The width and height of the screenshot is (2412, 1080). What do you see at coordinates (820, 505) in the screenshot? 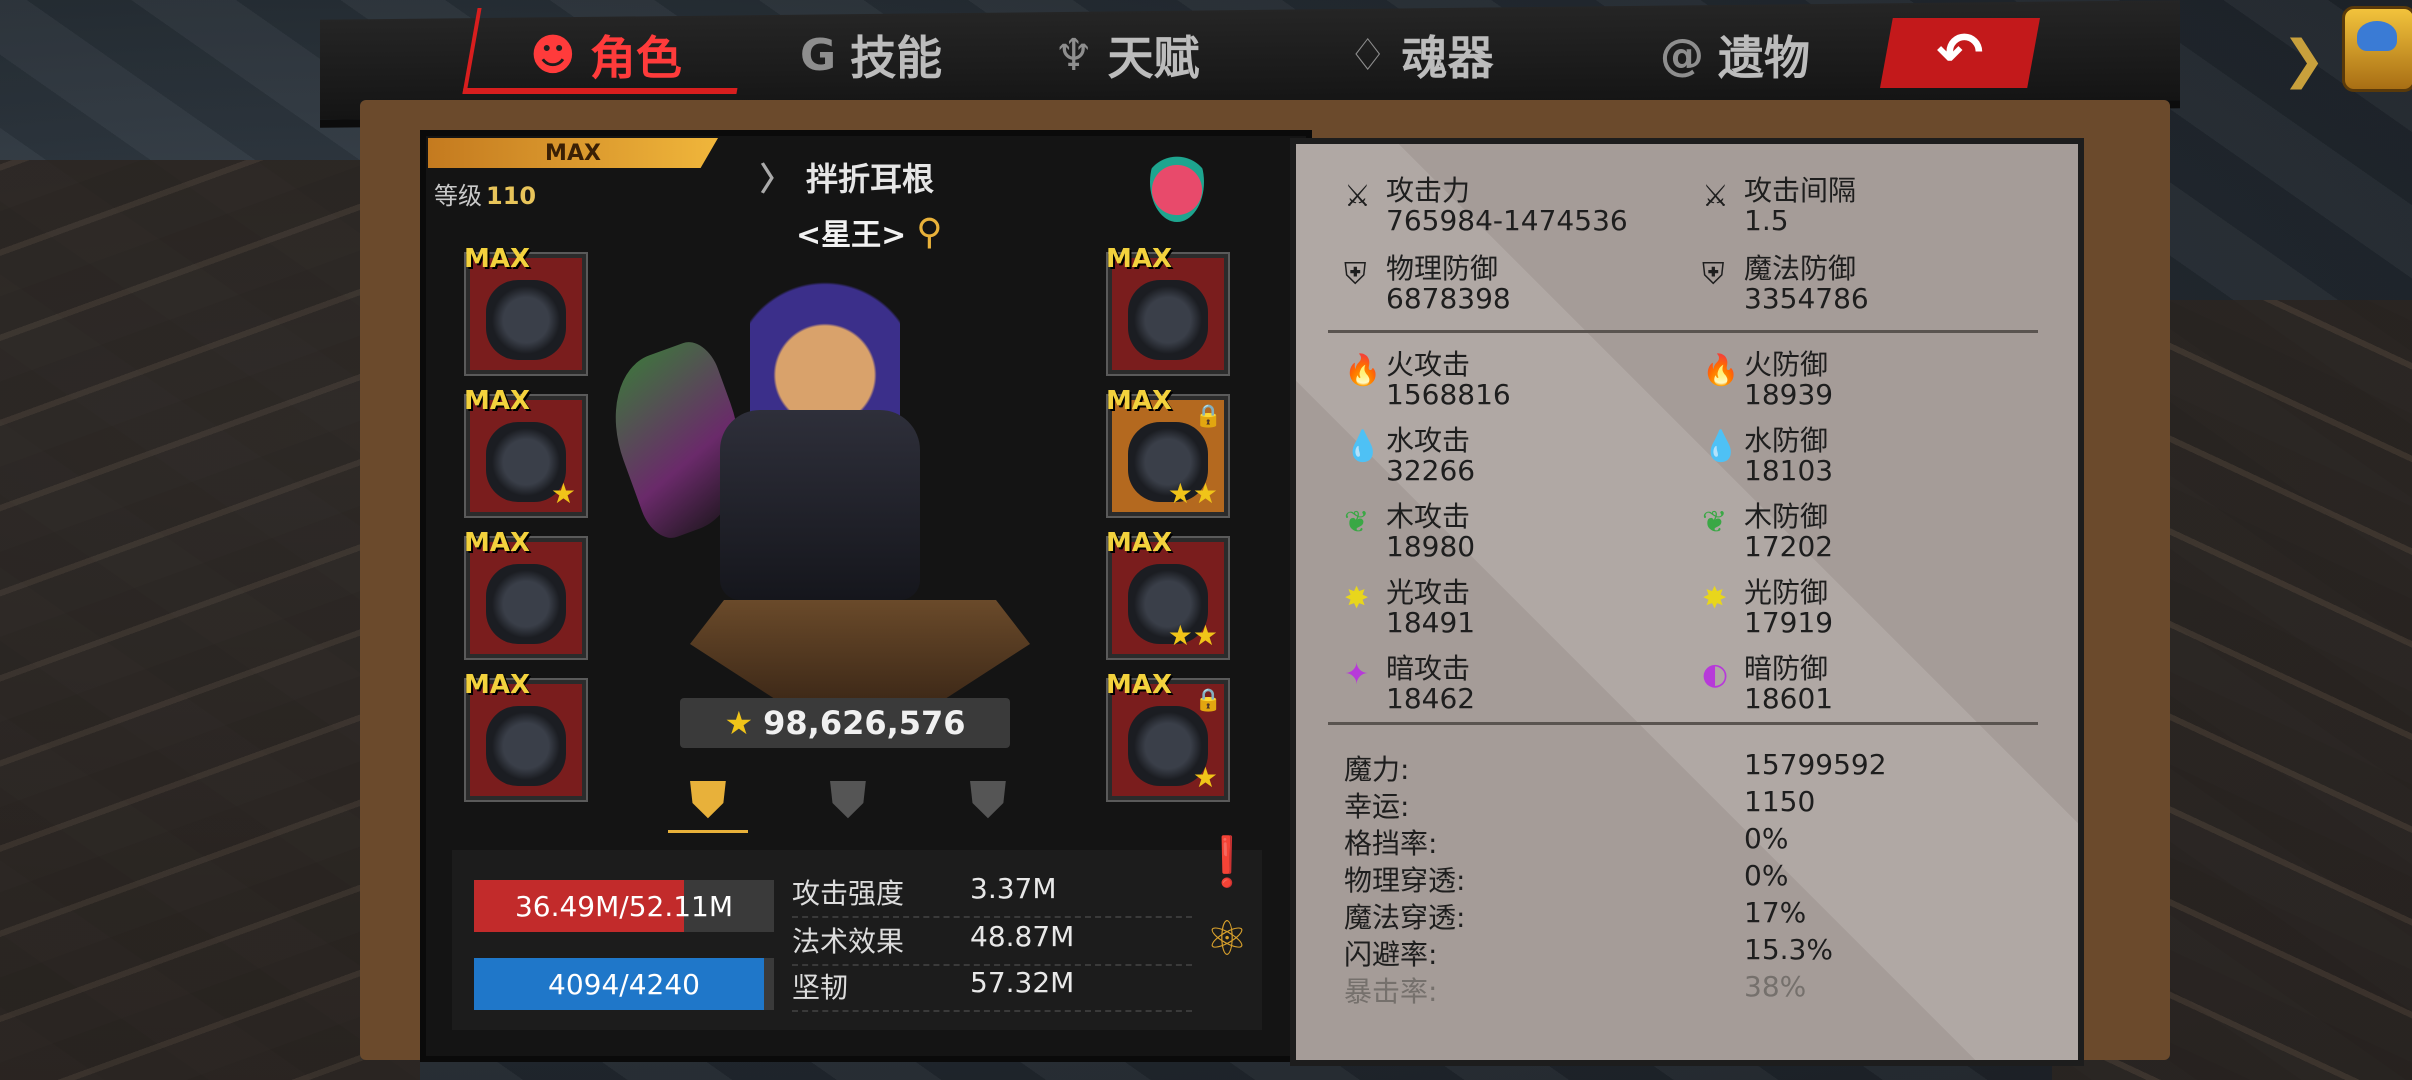
I see `hero-body` at bounding box center [820, 505].